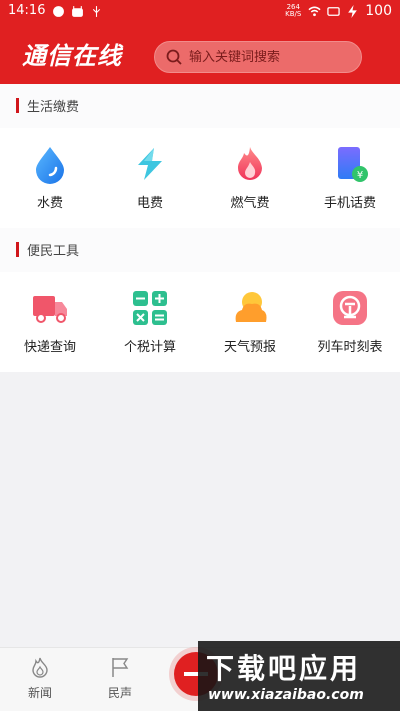  What do you see at coordinates (350, 347) in the screenshot?
I see `tool-label: 列车时刻表` at bounding box center [350, 347].